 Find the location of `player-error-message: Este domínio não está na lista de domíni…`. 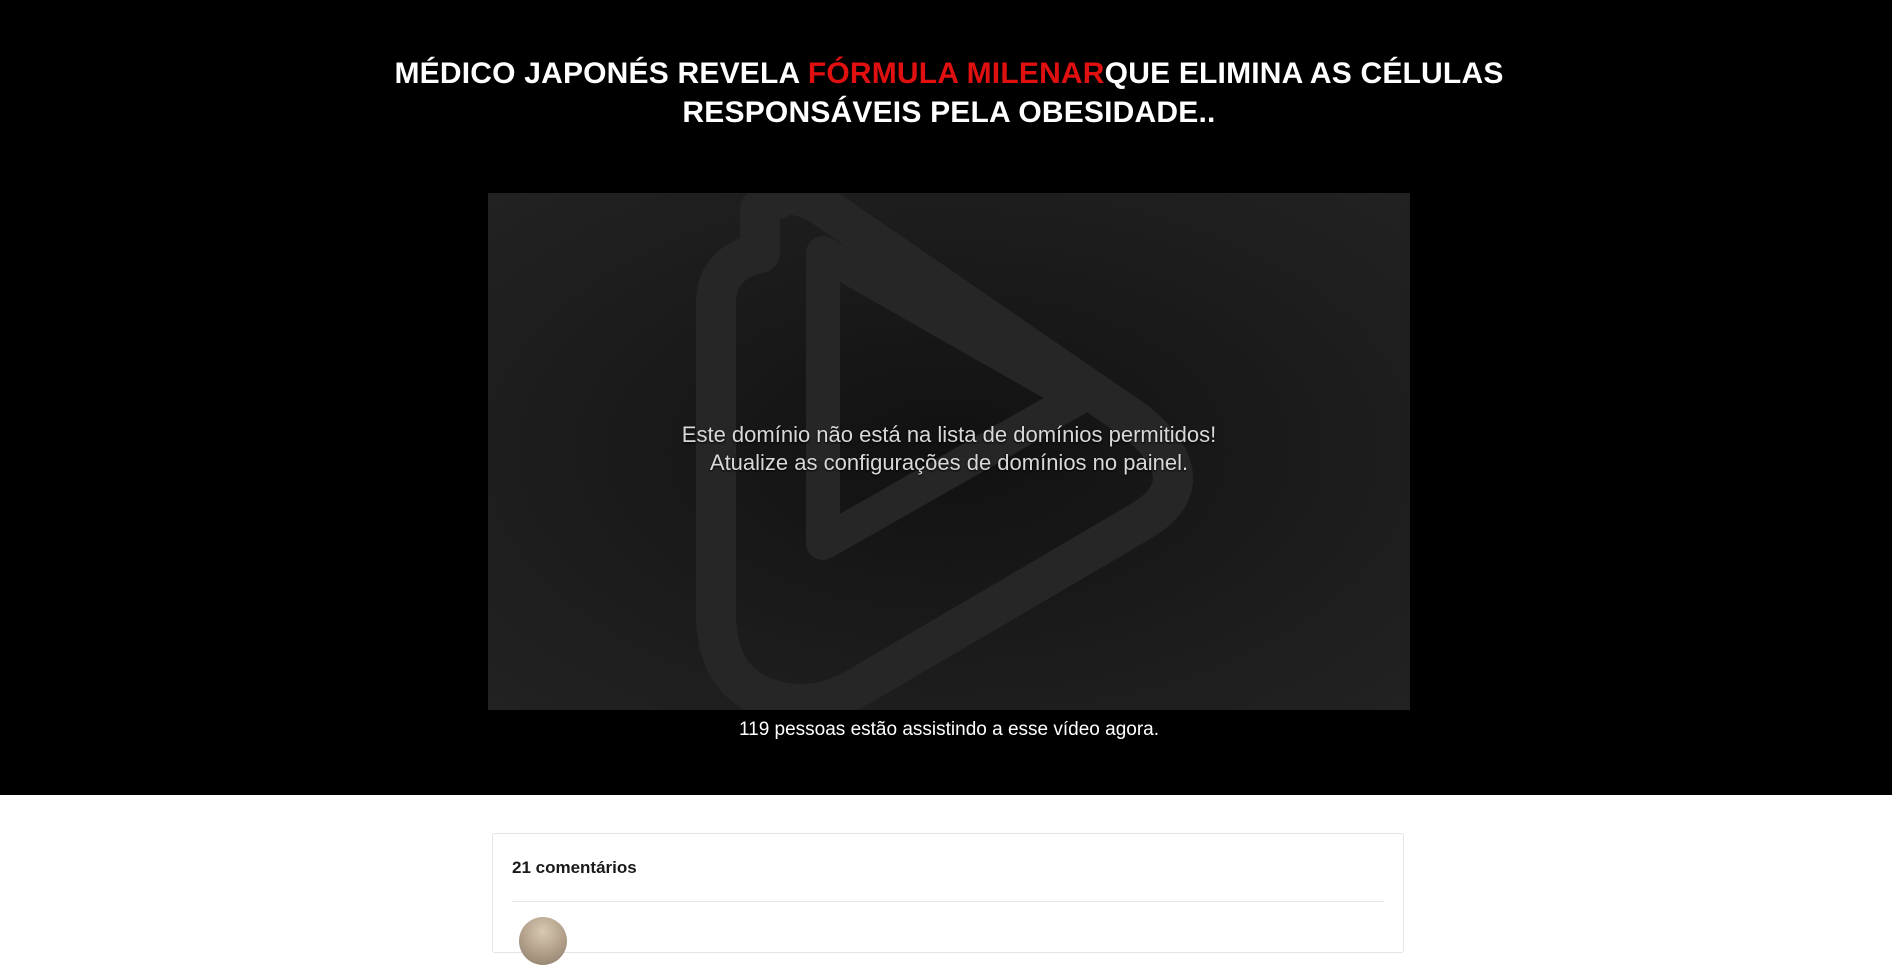

player-error-message: Este domínio não está na lista de domíni… is located at coordinates (949, 449).